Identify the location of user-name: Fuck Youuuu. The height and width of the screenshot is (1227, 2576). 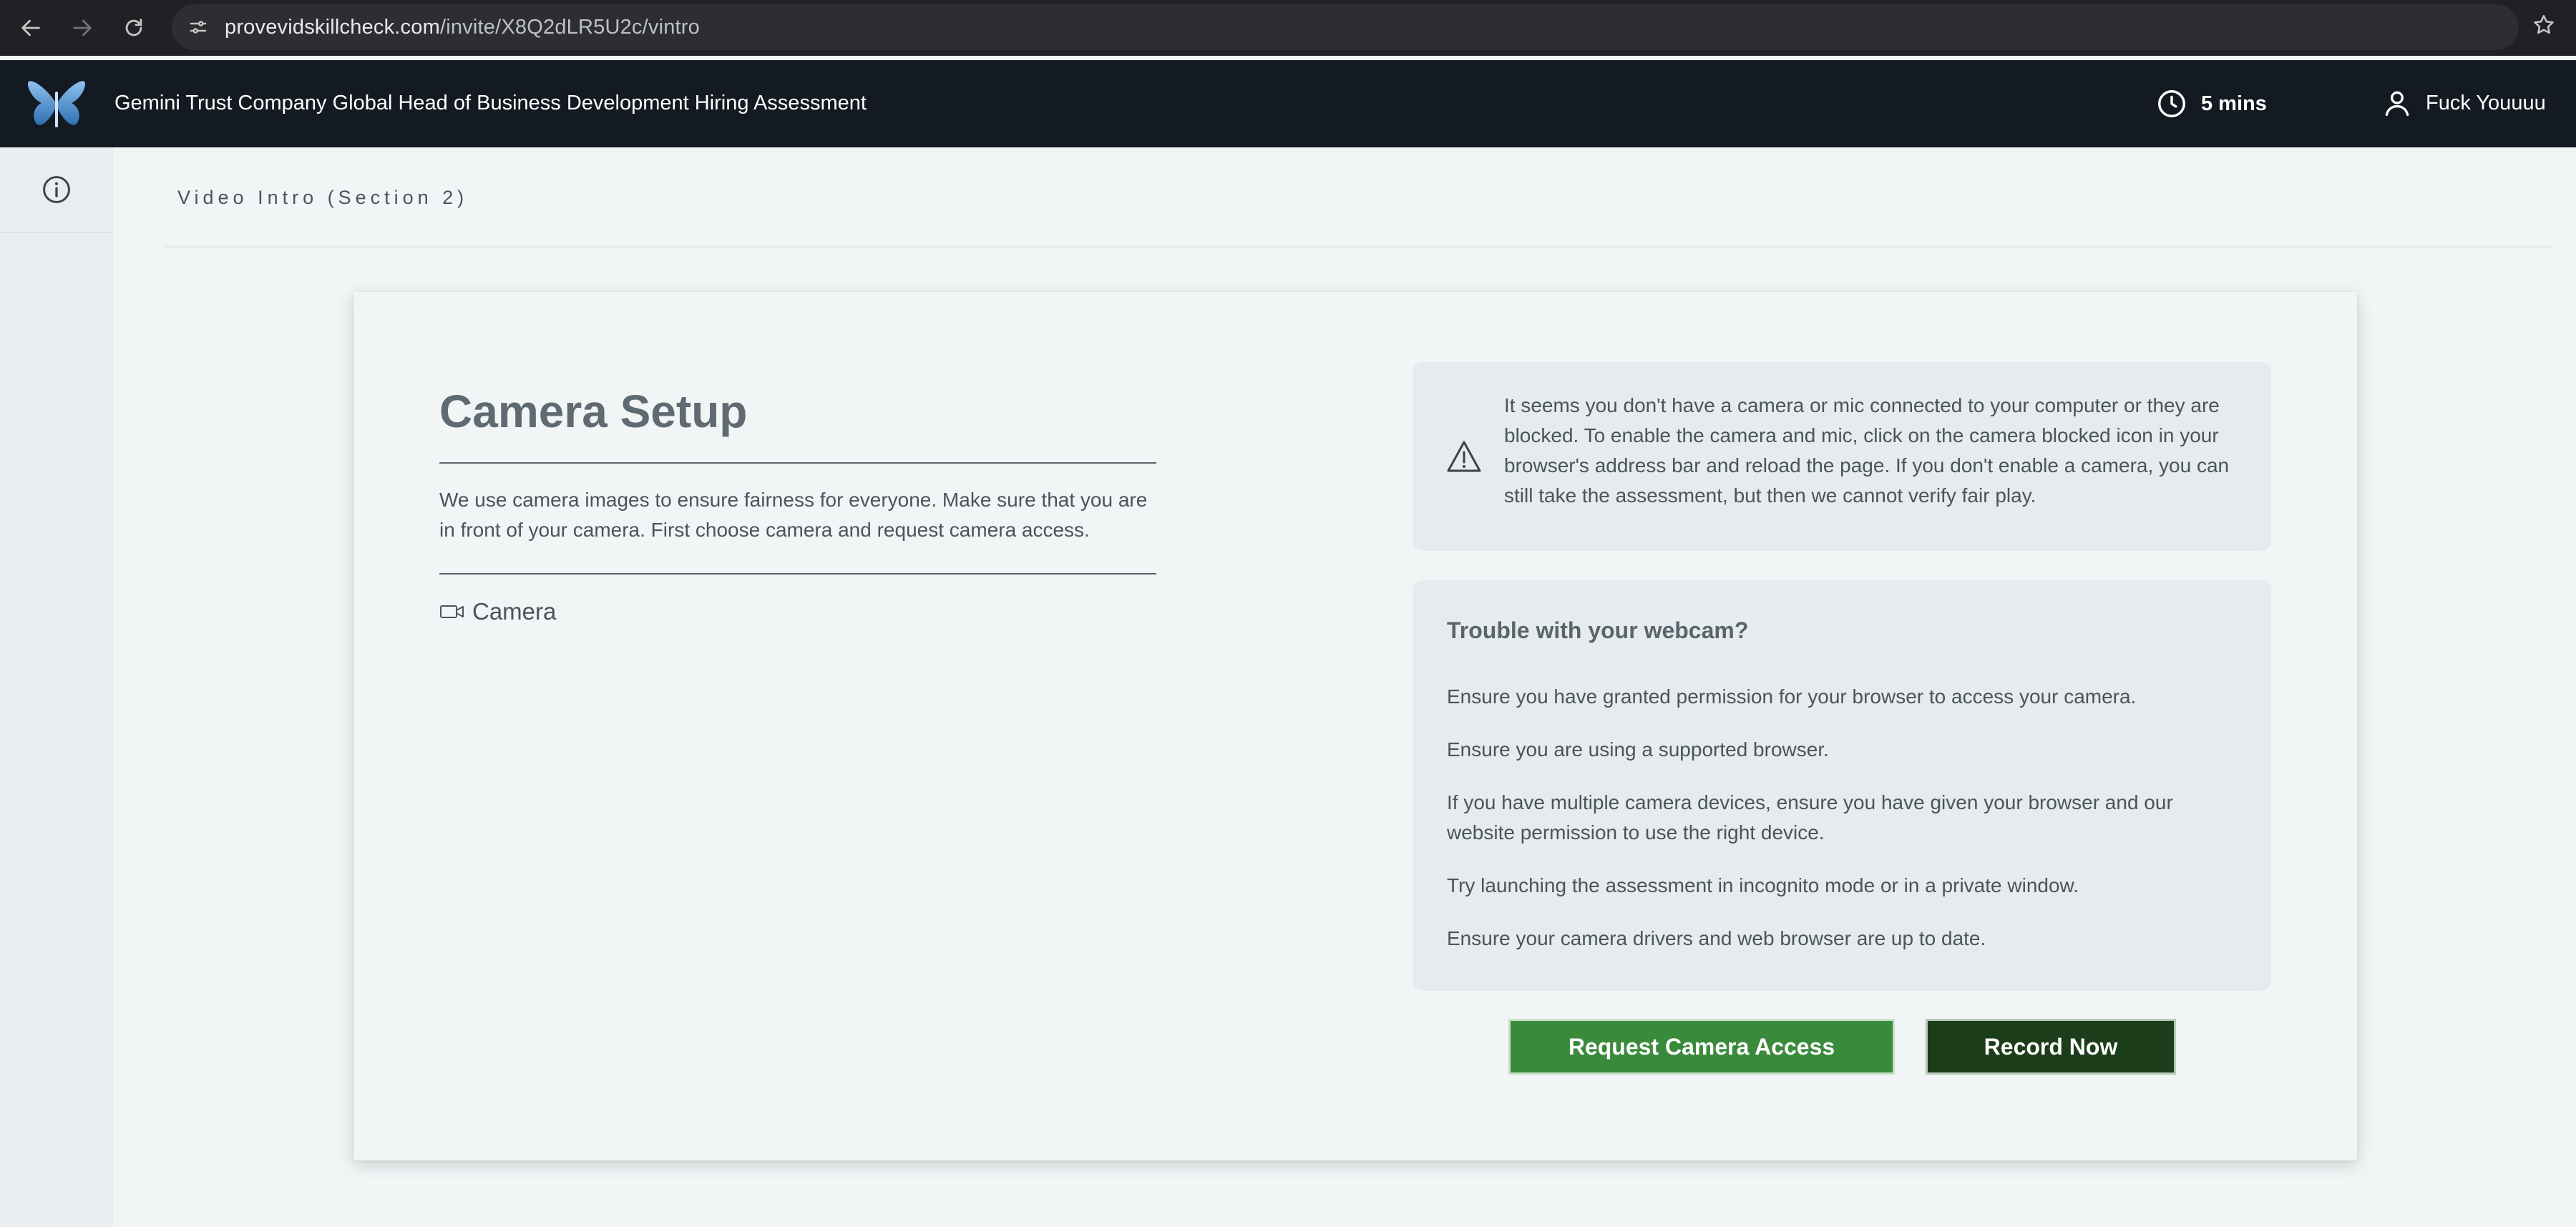
(2486, 102).